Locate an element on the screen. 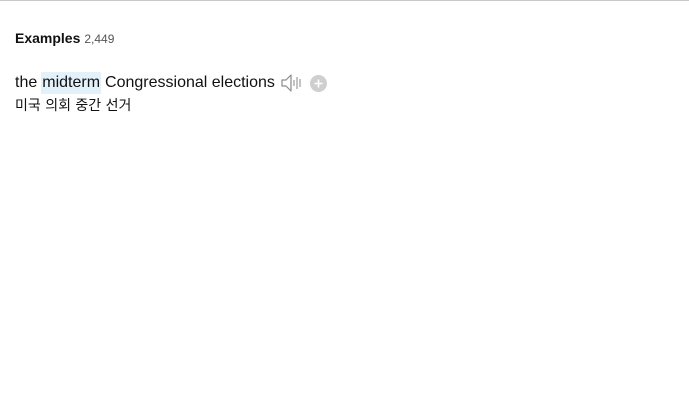 This screenshot has width=689, height=409. speaker-icon is located at coordinates (292, 83).